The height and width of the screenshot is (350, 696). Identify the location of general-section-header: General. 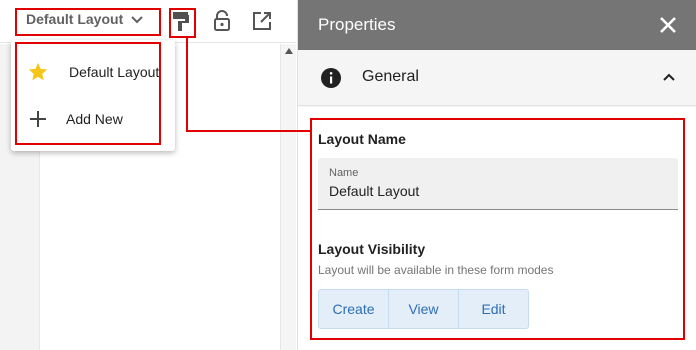
(497, 78).